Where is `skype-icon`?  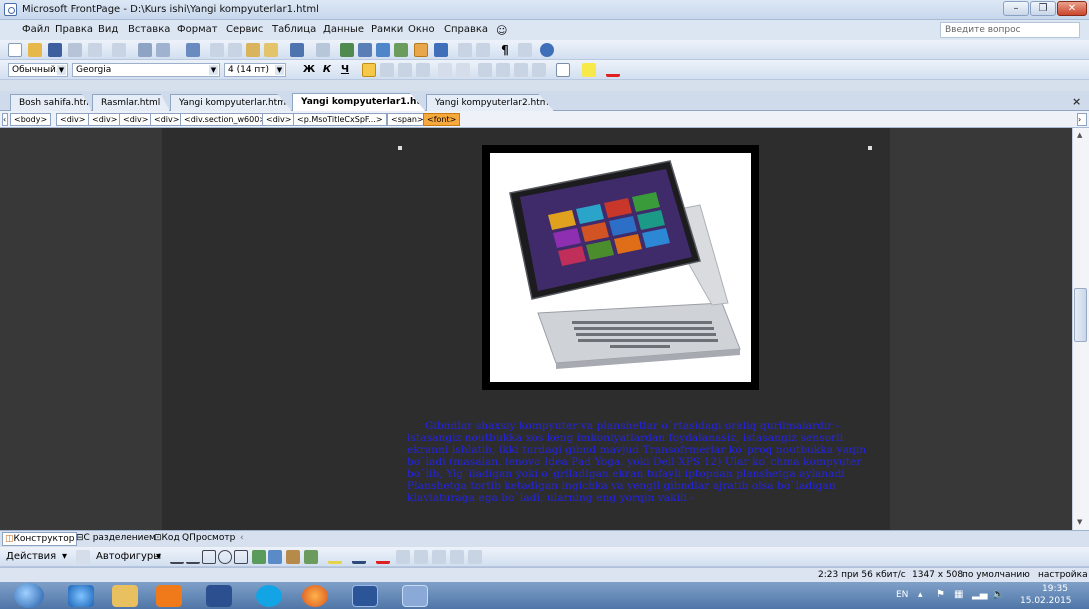
skype-icon is located at coordinates (269, 596).